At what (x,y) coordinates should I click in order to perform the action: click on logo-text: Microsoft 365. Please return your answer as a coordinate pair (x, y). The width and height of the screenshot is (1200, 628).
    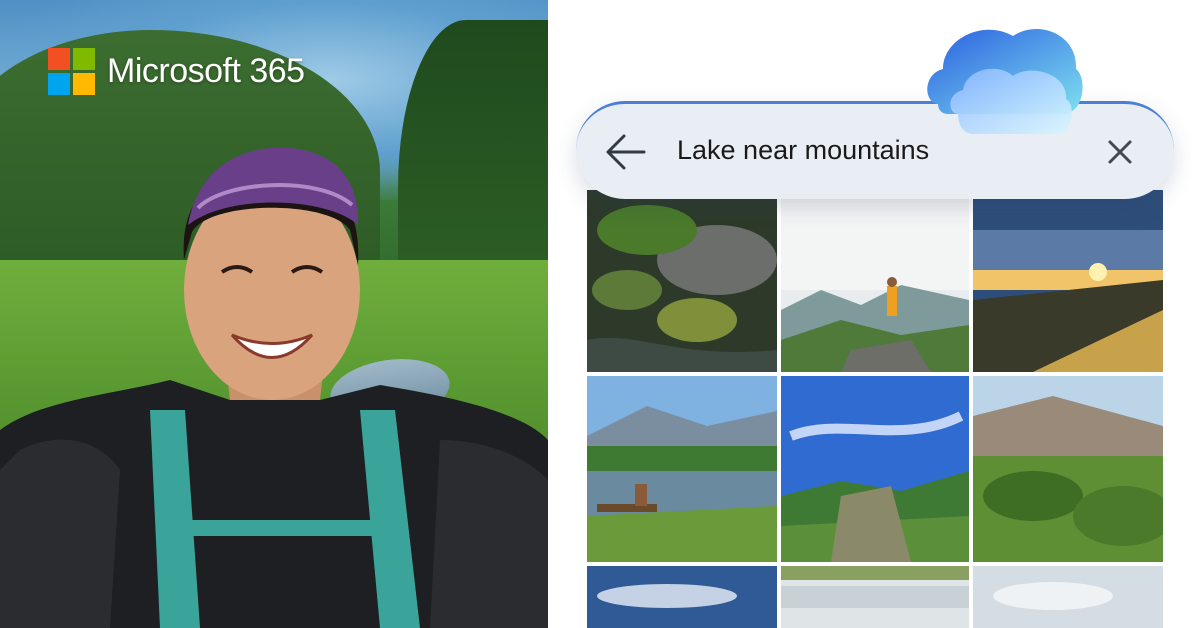
    Looking at the image, I should click on (206, 71).